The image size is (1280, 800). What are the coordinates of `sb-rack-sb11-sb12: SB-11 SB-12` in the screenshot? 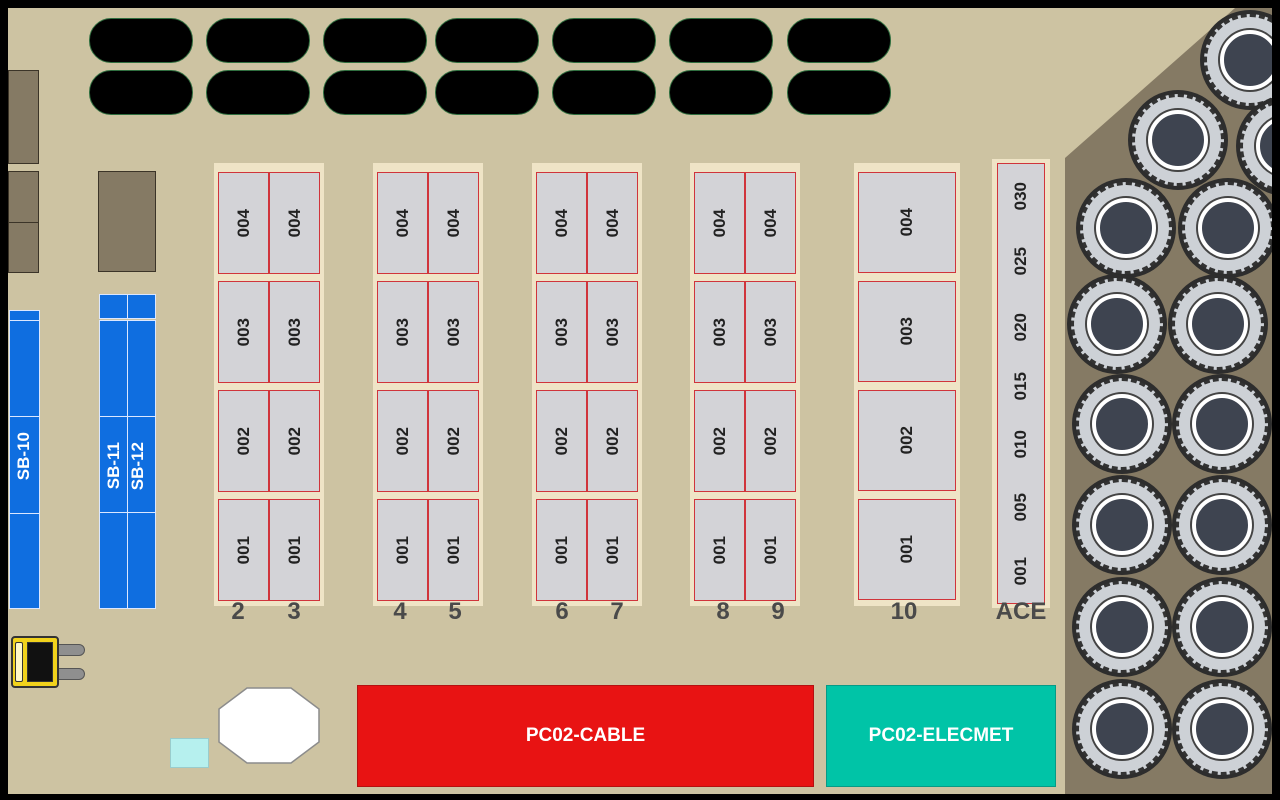 It's located at (127, 451).